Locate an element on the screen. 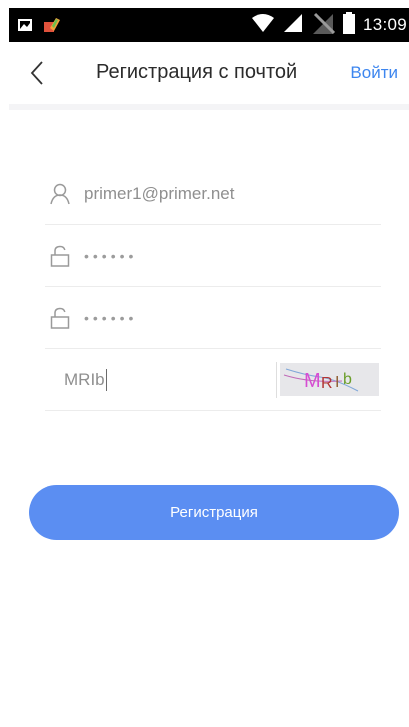  svg-text: I is located at coordinates (337, 382).